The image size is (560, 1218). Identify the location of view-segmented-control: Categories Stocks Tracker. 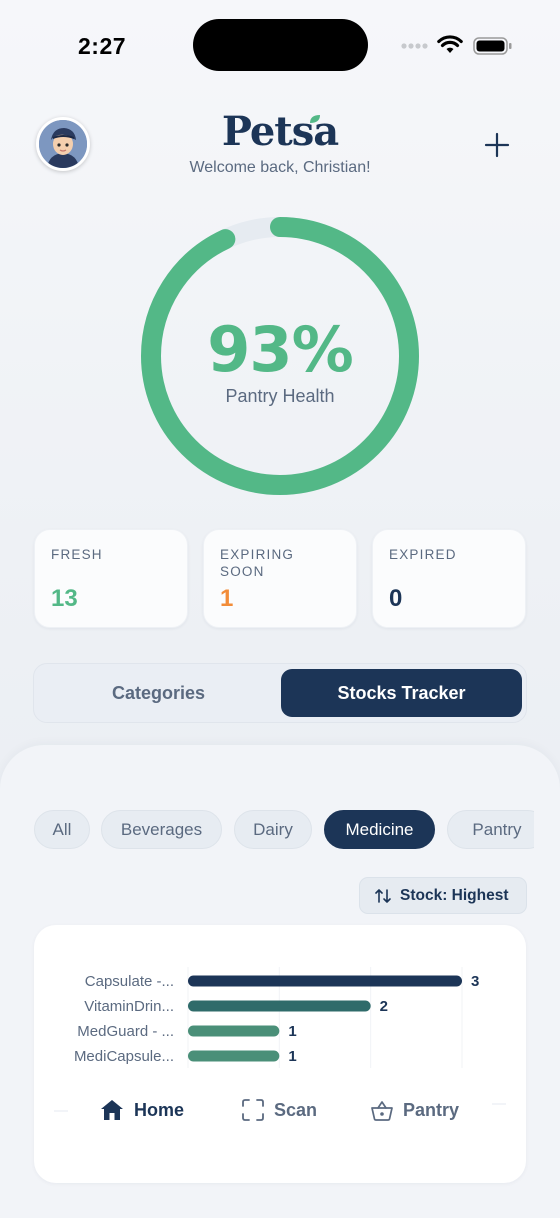
(280, 693).